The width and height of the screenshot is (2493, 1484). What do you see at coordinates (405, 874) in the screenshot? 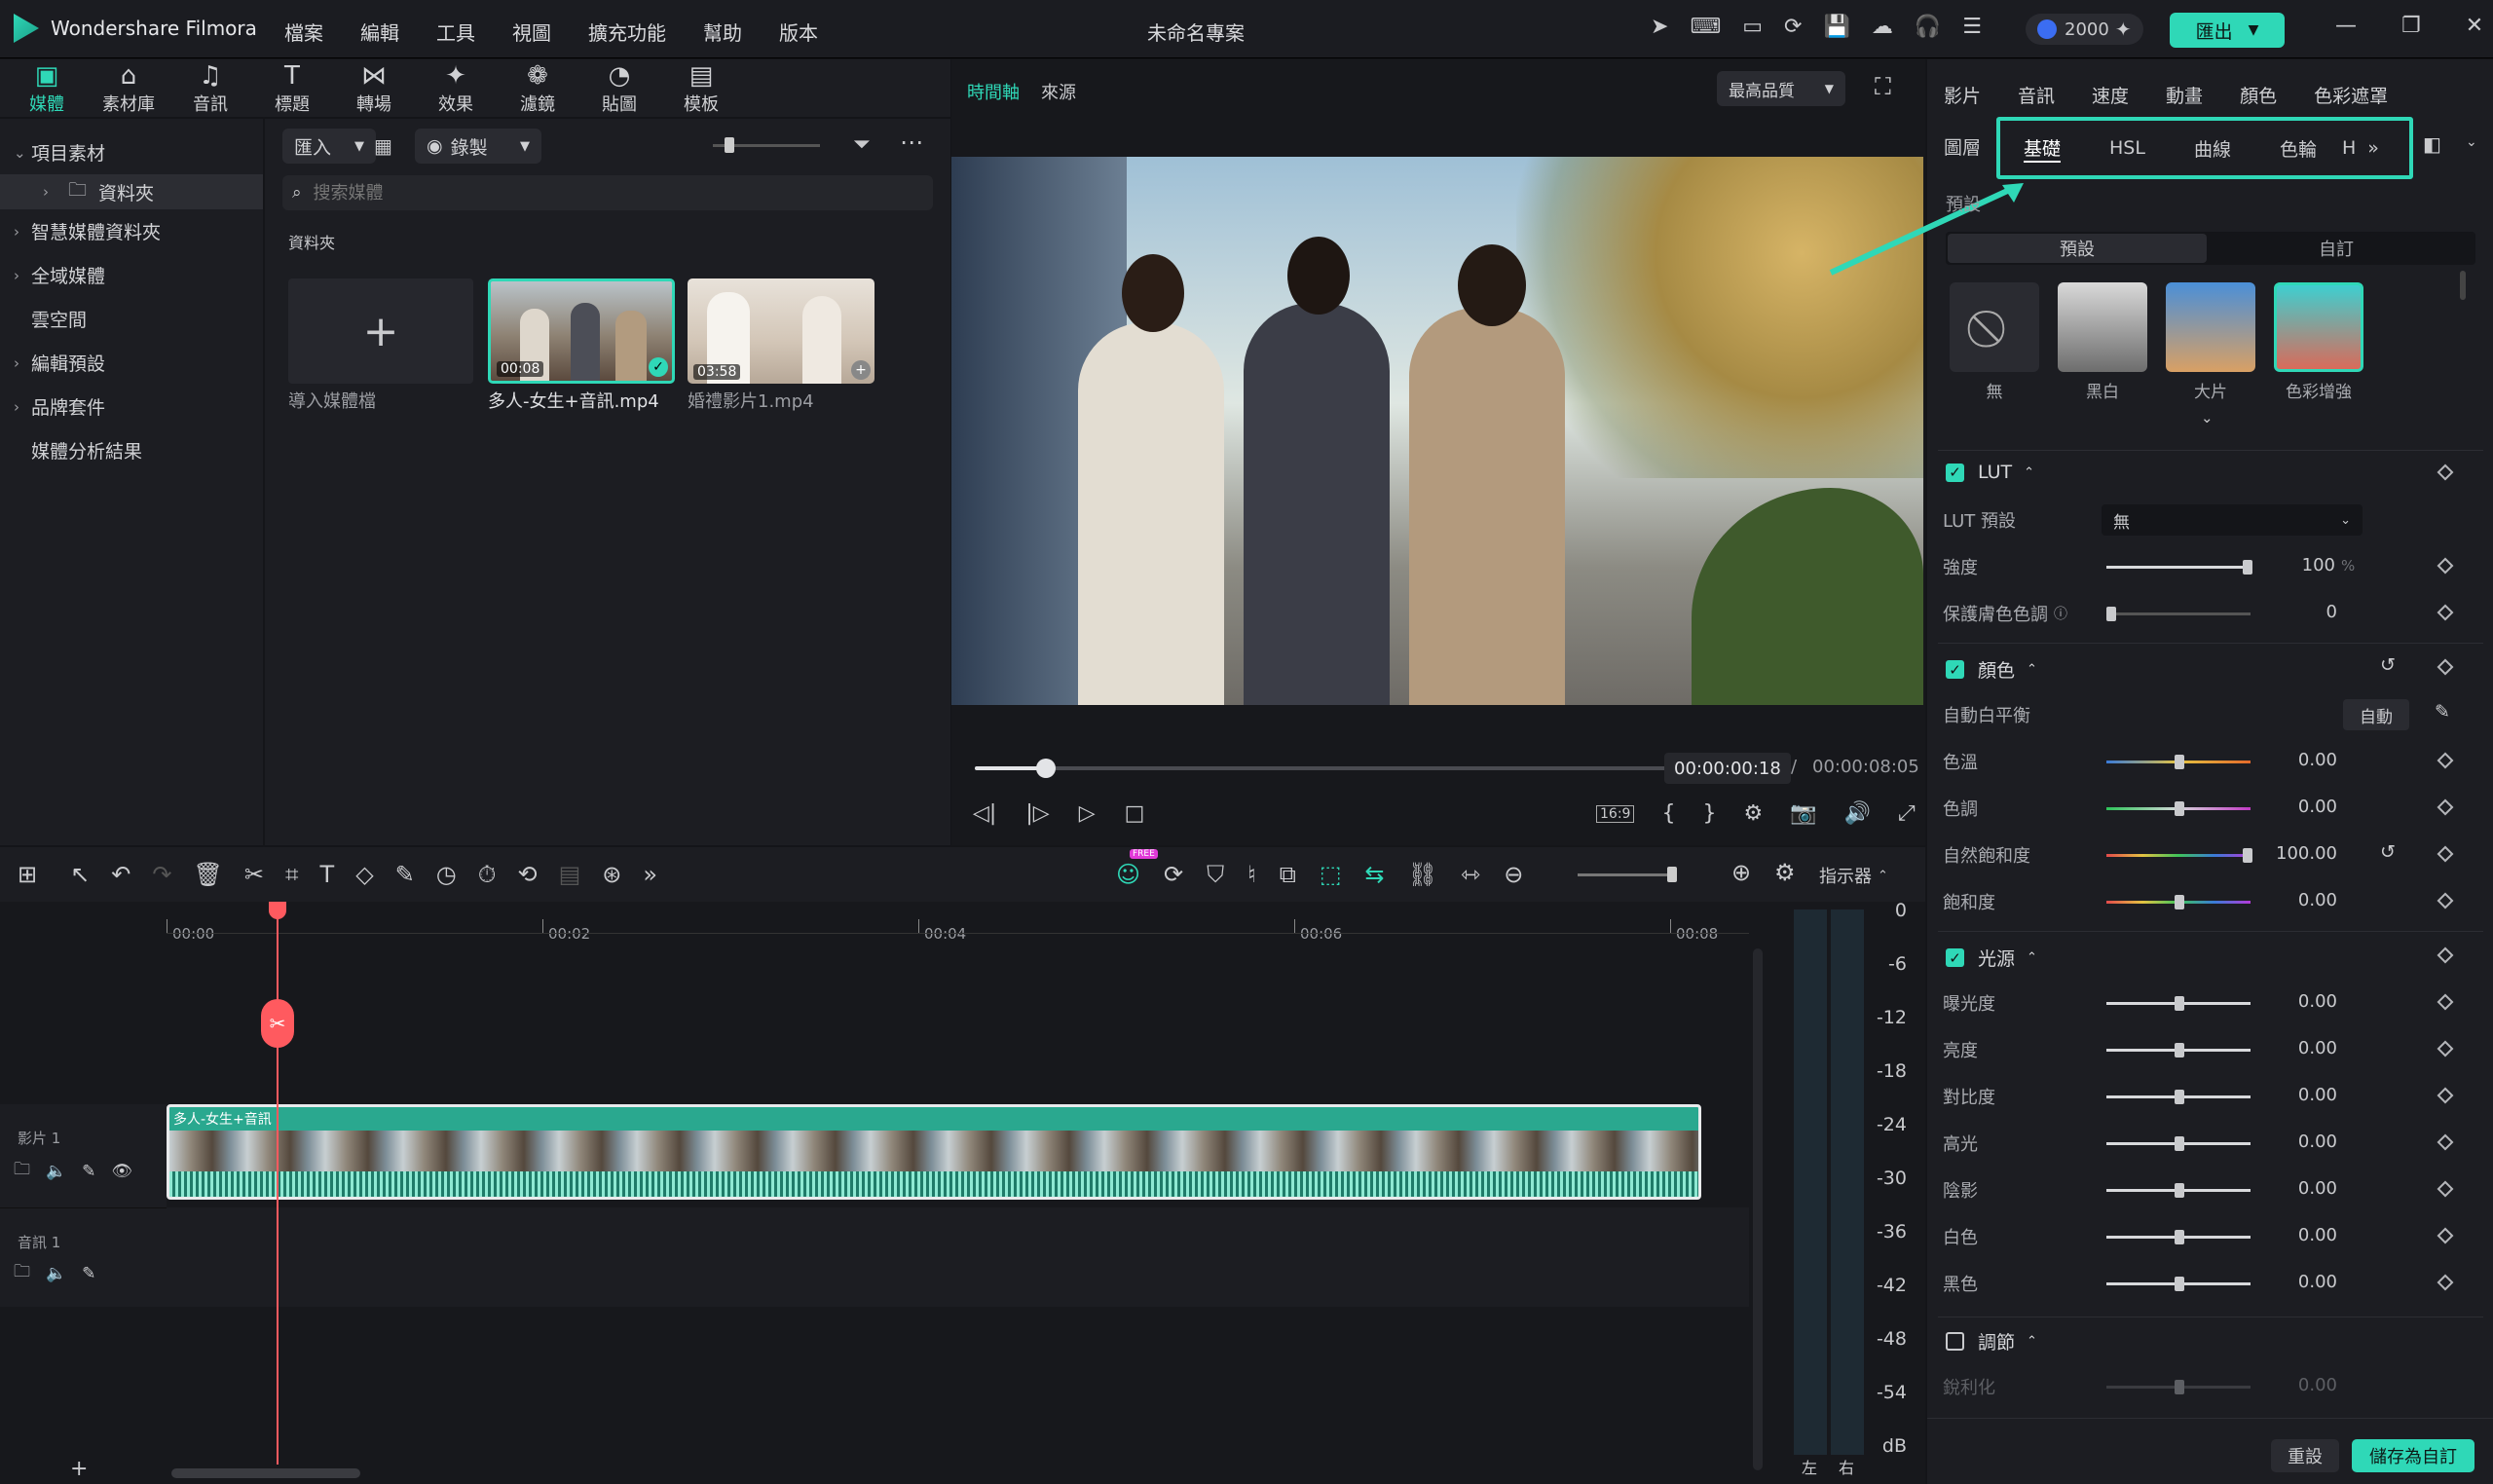
I see `pen-icon: ✎` at bounding box center [405, 874].